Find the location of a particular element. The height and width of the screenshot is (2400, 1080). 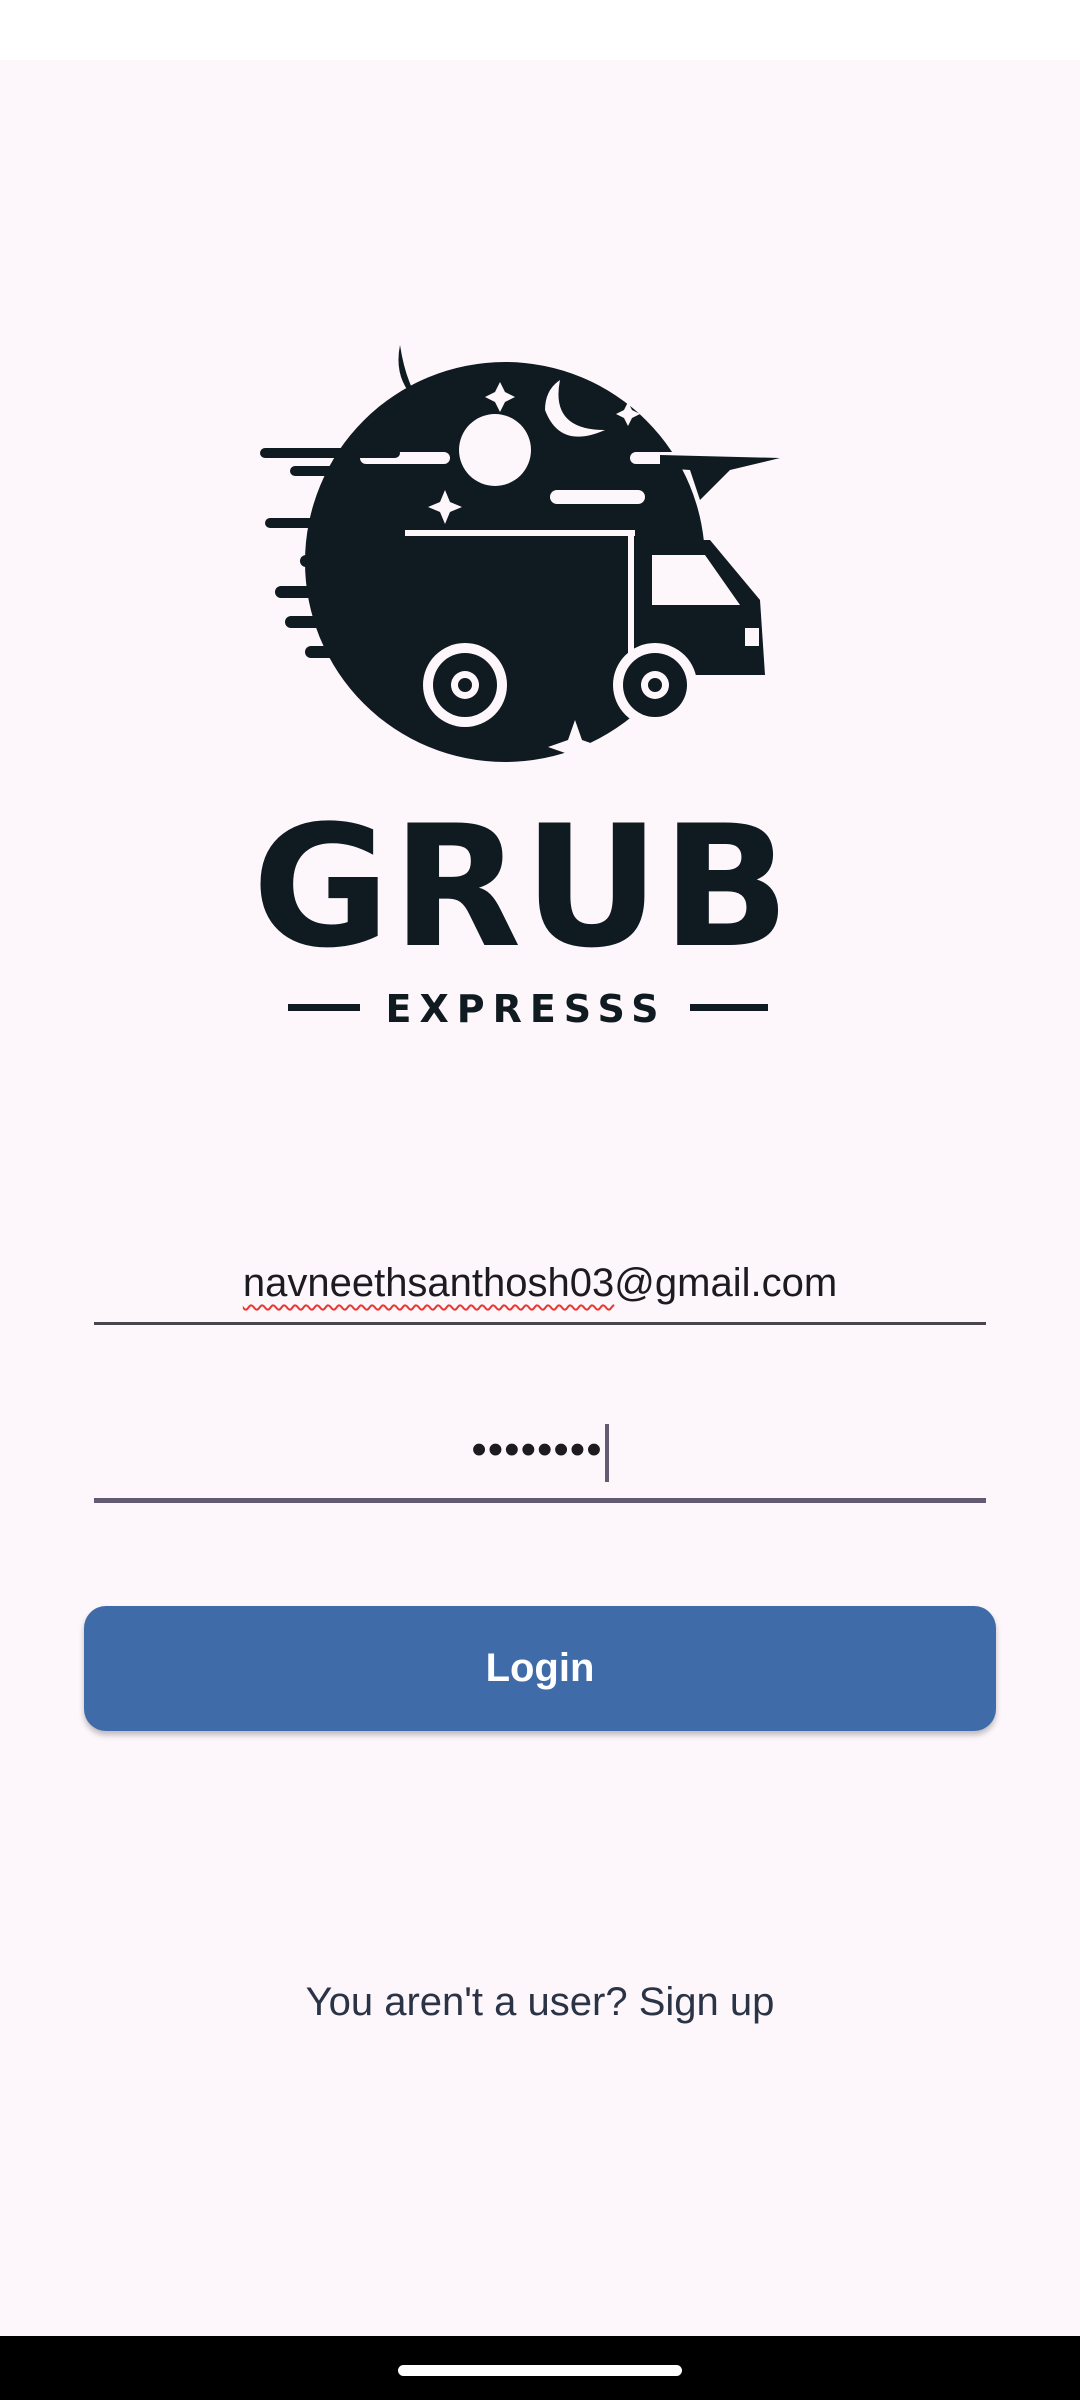

logo-subtitle: EXPRESSS is located at coordinates (525, 1009).